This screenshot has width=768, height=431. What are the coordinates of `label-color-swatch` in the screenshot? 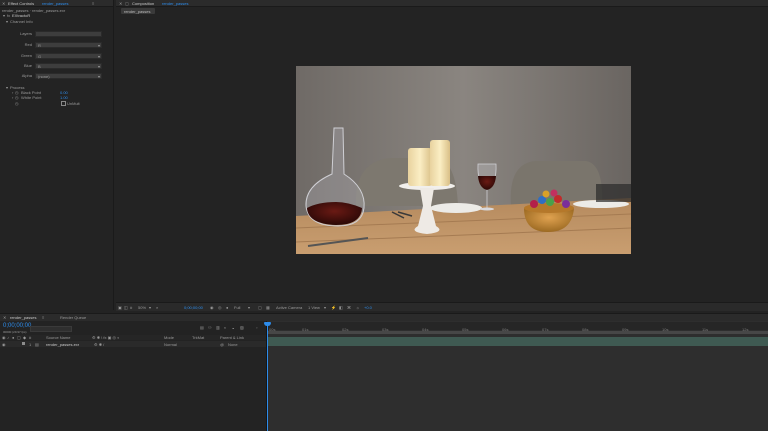 It's located at (23, 343).